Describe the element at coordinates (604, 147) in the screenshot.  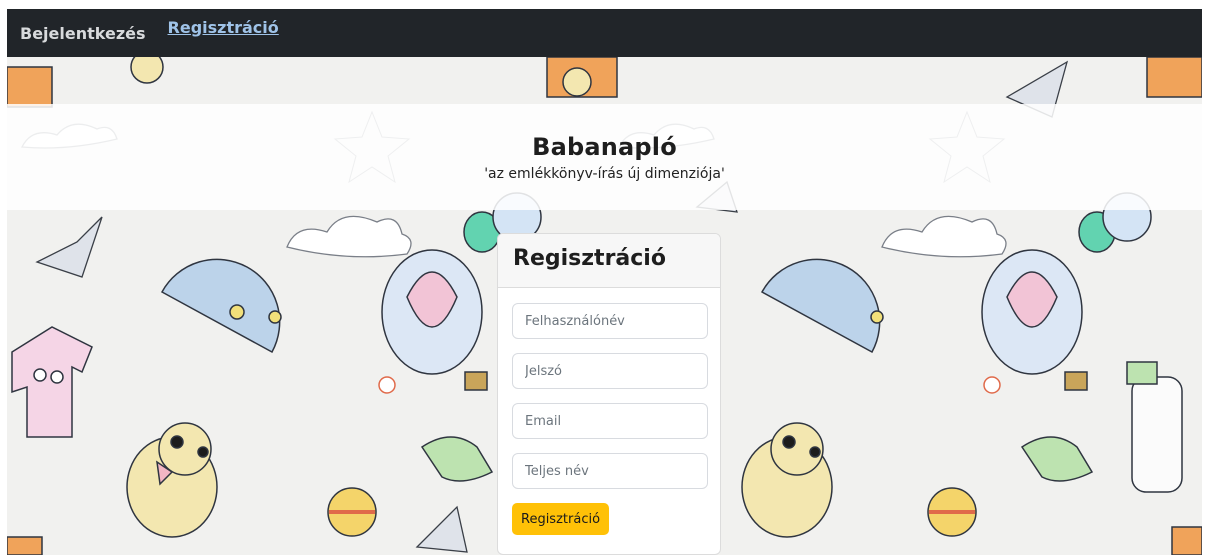
I see `site-title: Babanapló` at that location.